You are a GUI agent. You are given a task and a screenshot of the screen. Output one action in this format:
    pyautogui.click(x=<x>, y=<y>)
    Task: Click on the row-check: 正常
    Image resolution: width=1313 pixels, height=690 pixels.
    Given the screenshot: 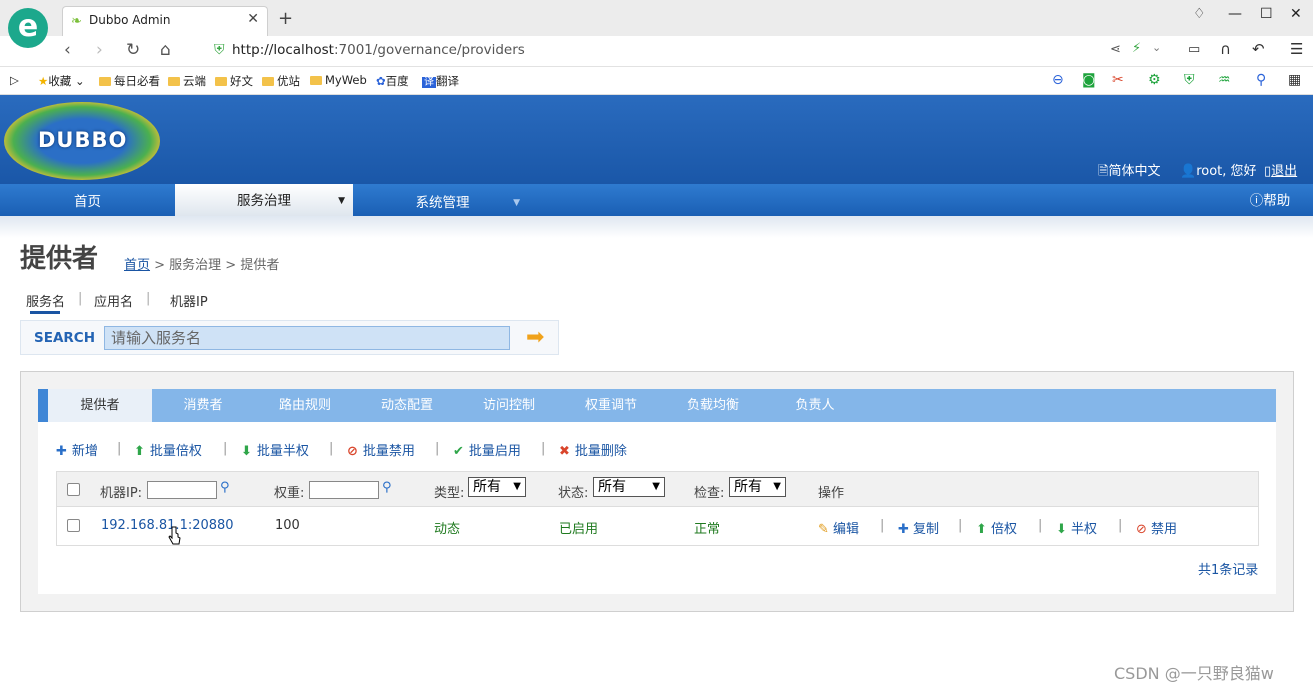 What is the action you would take?
    pyautogui.click(x=707, y=529)
    